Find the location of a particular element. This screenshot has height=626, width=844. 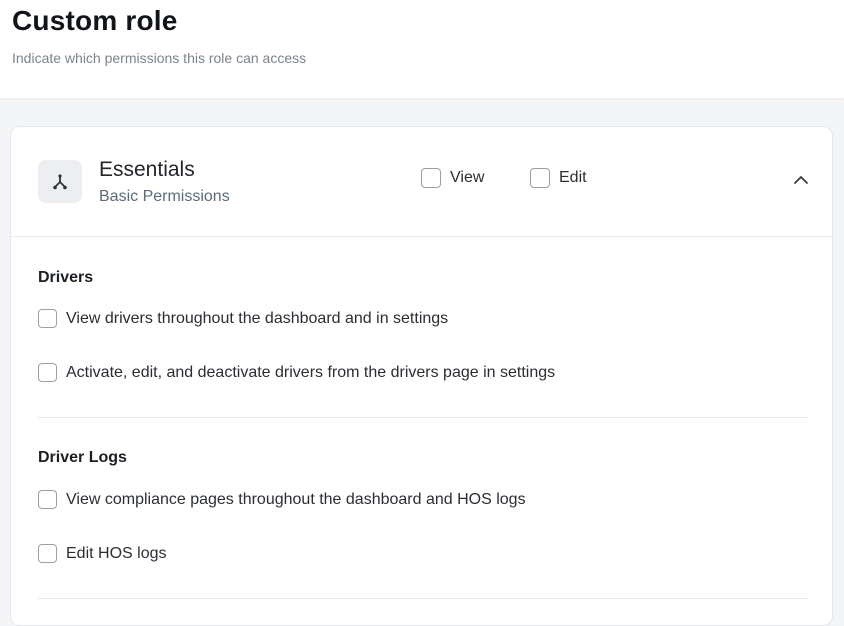

section-title: Essentials is located at coordinates (147, 169).